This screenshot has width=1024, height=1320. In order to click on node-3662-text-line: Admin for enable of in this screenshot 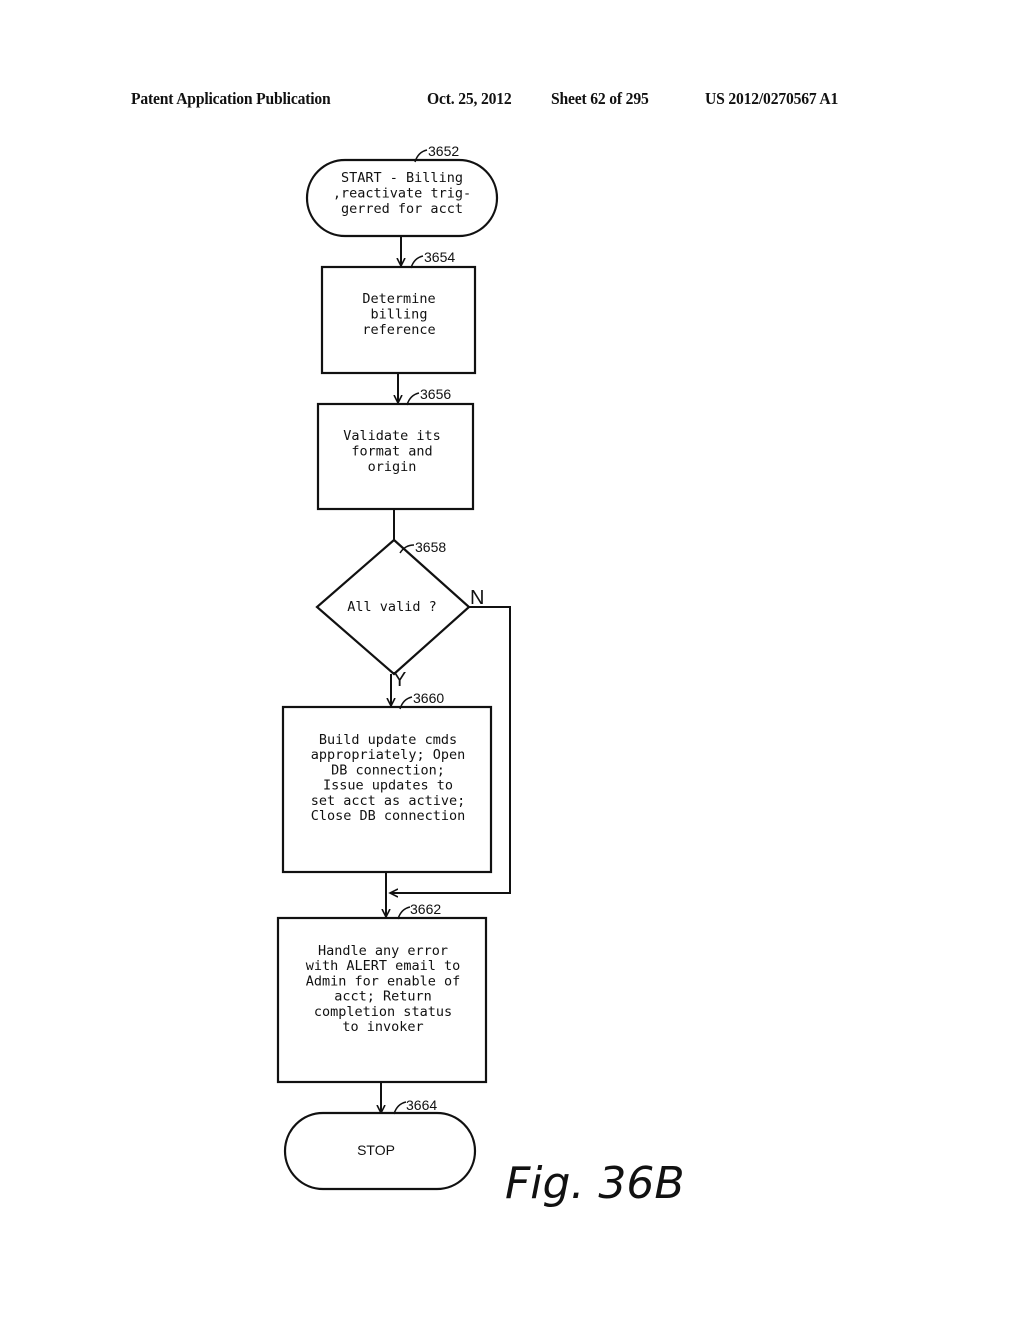, I will do `click(383, 981)`.